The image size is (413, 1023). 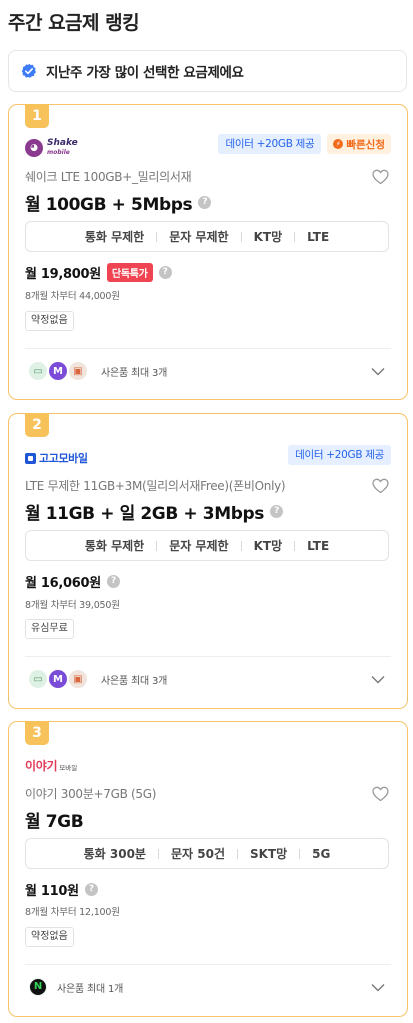 I want to click on gifts-row: N 사은품 최대 1개, so click(x=75, y=987).